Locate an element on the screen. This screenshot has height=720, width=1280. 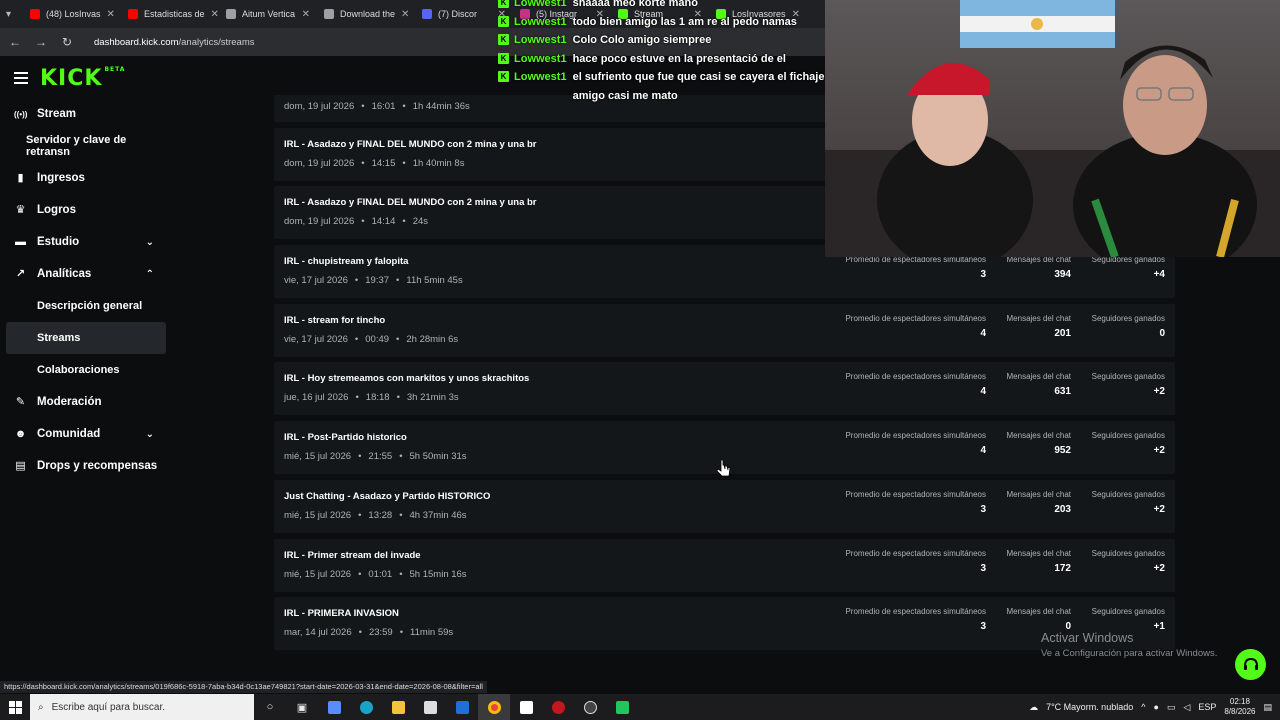
clock: 02:18 8/8/2026 is located at coordinates (1239, 707).